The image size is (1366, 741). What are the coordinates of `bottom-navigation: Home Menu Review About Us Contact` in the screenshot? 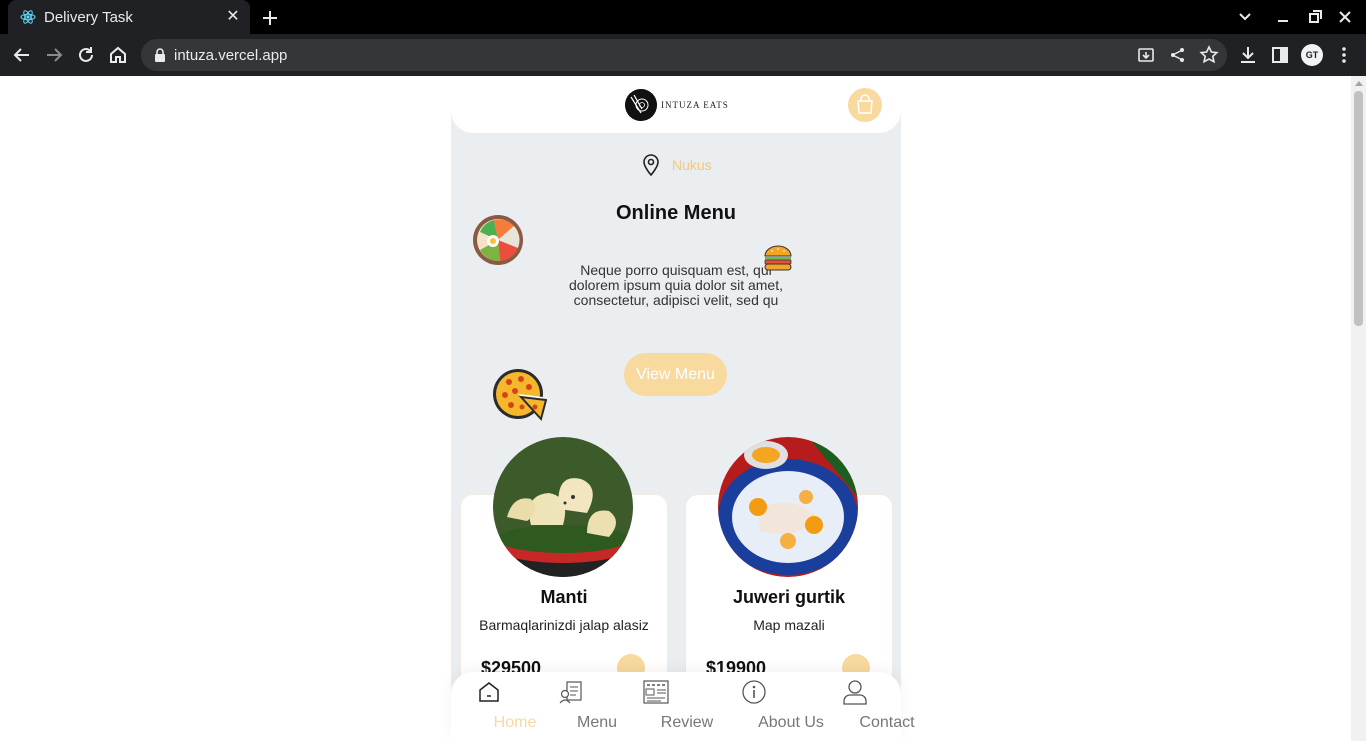 It's located at (683, 706).